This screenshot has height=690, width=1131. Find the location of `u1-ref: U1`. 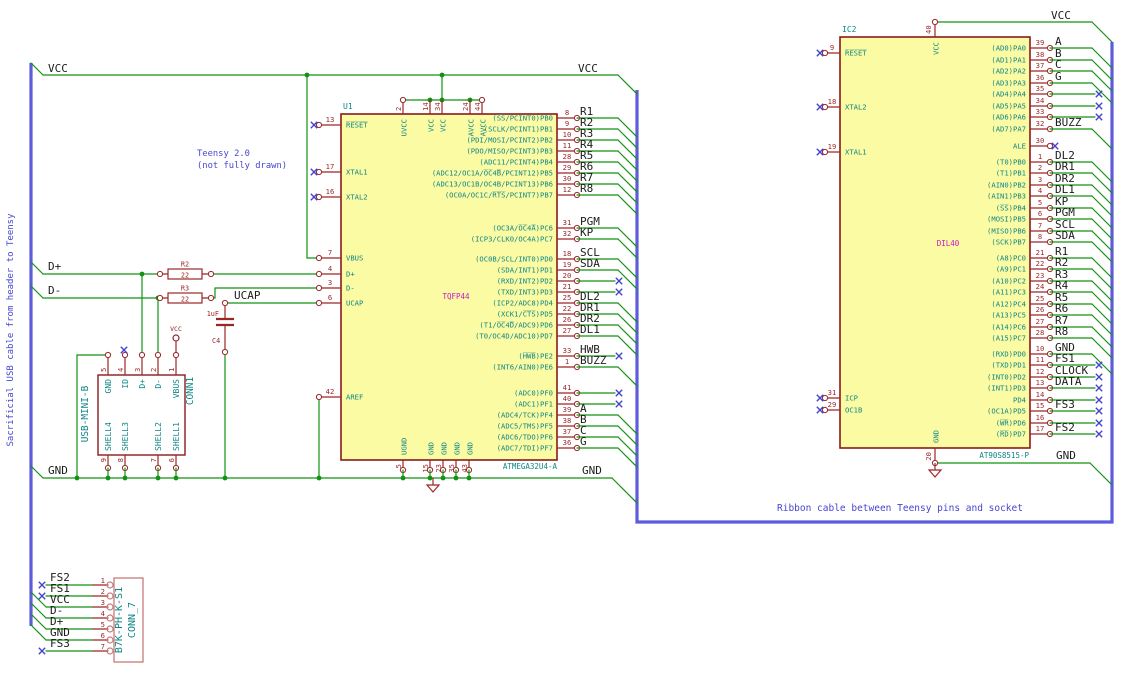

u1-ref: U1 is located at coordinates (348, 106).